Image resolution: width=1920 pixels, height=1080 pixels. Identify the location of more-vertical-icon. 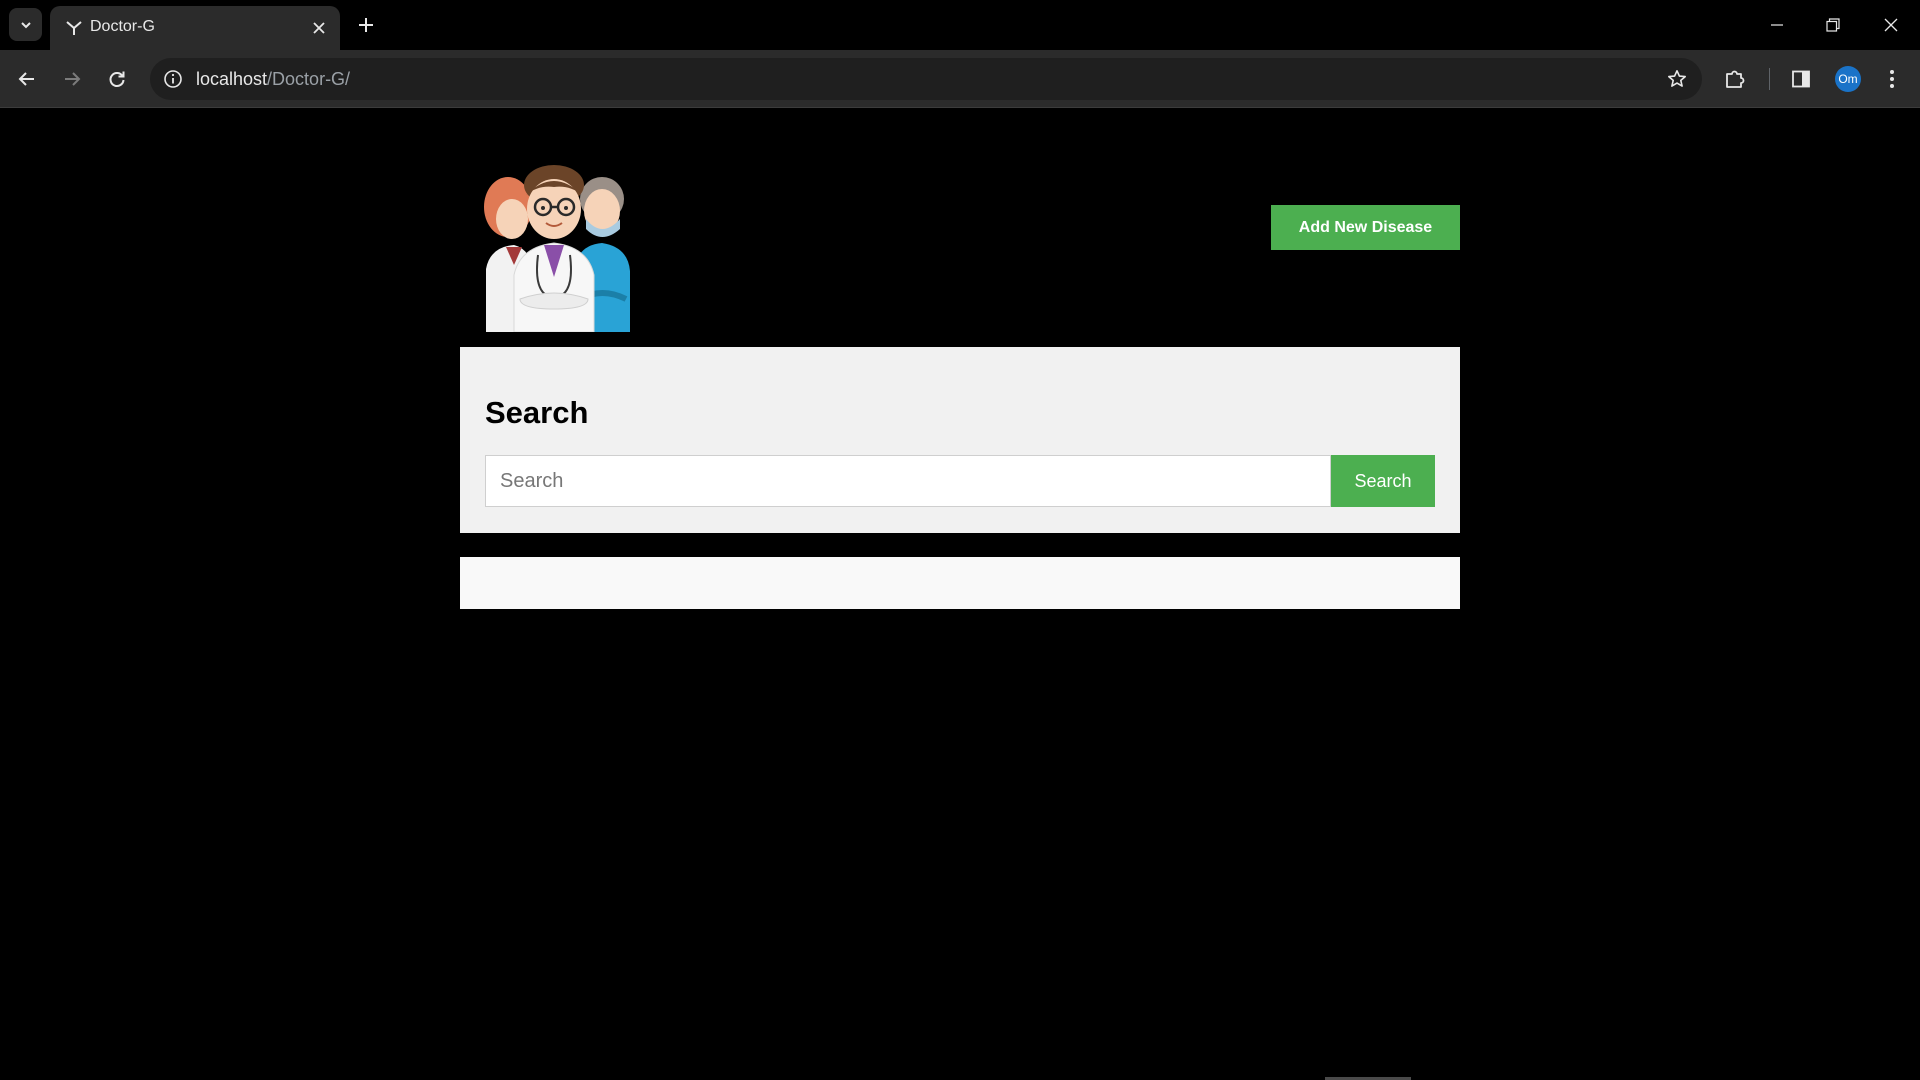
(1892, 79).